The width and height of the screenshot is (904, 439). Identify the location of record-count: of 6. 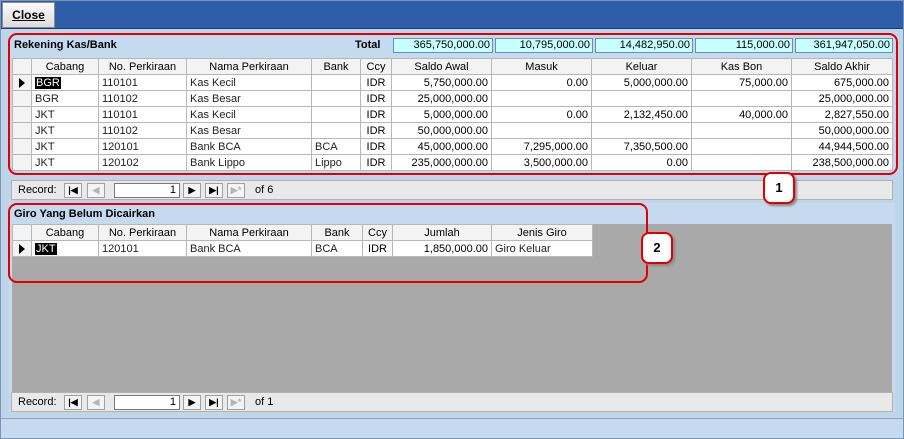
(264, 190).